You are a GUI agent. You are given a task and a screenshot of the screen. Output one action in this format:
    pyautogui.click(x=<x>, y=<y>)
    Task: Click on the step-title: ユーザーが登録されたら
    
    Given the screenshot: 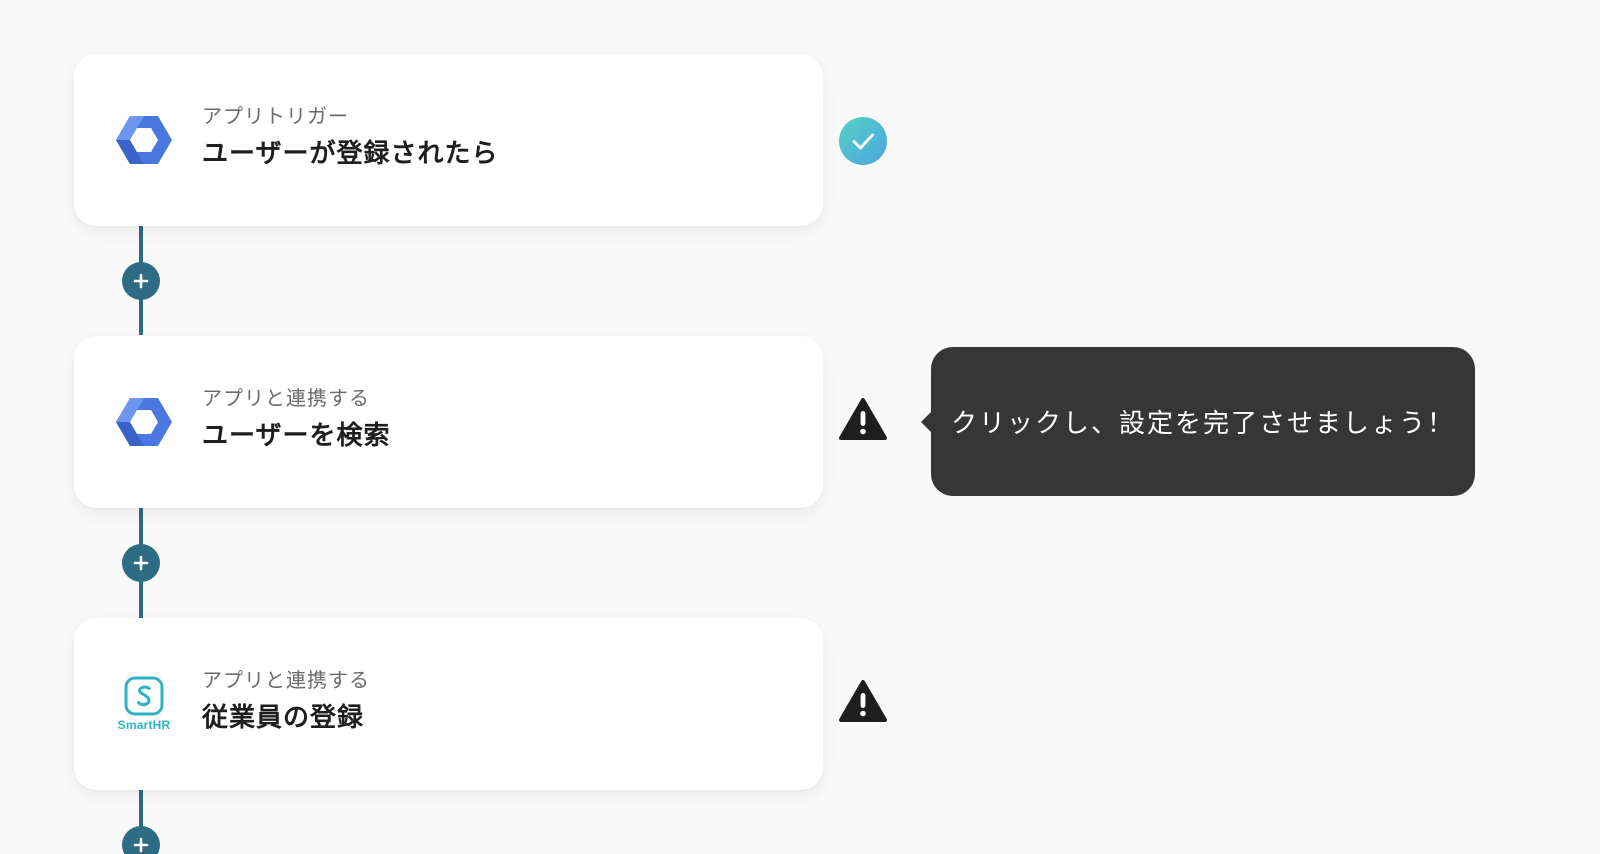 What is the action you would take?
    pyautogui.click(x=350, y=154)
    